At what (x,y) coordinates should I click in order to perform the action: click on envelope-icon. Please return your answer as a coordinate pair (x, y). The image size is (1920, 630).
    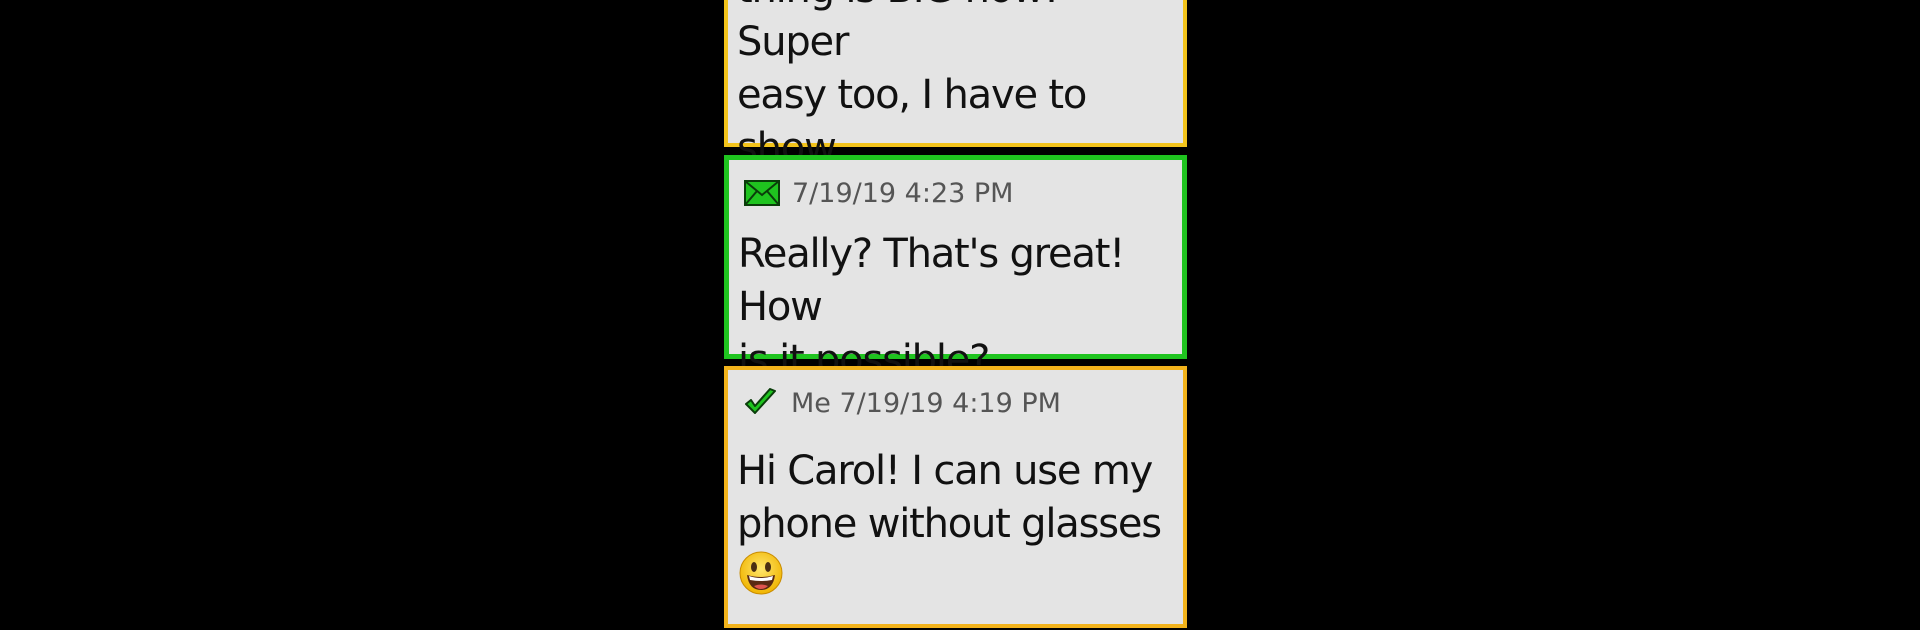
    Looking at the image, I should click on (762, 193).